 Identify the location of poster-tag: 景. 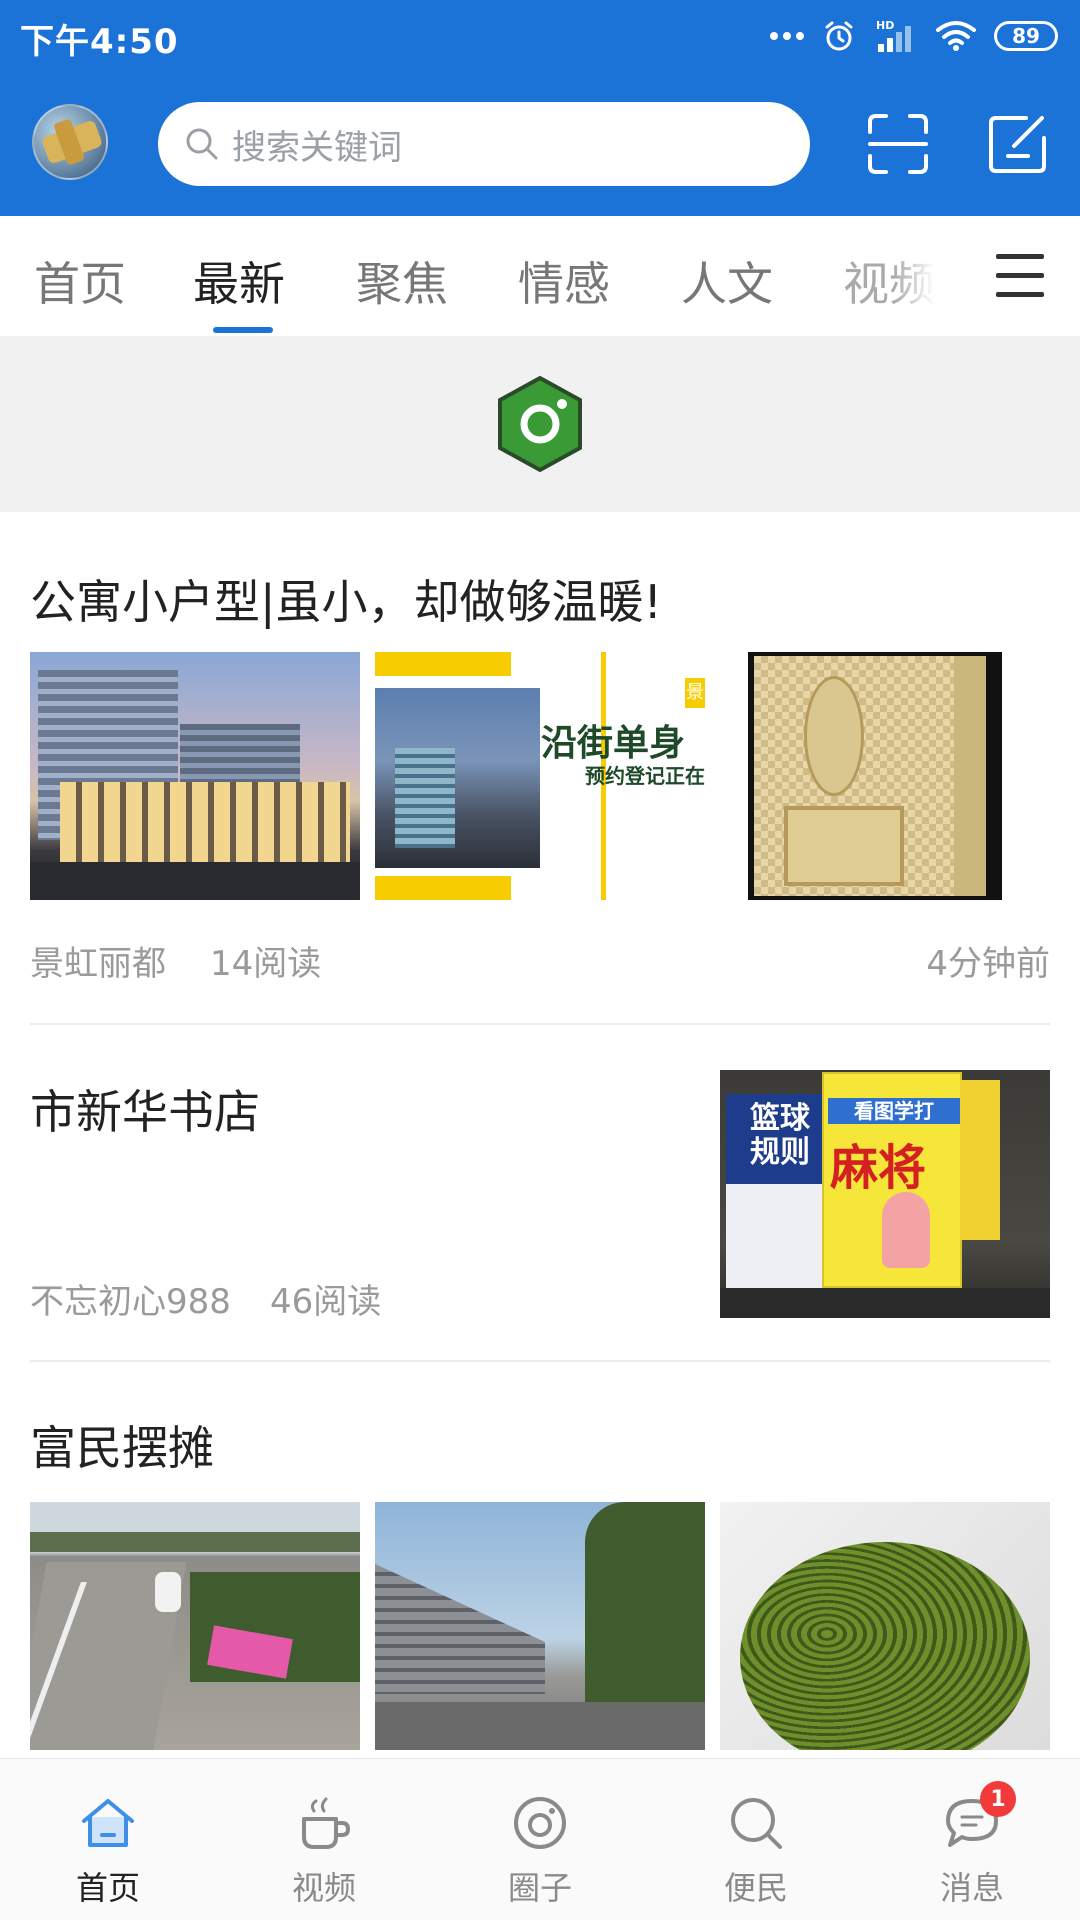
(695, 693).